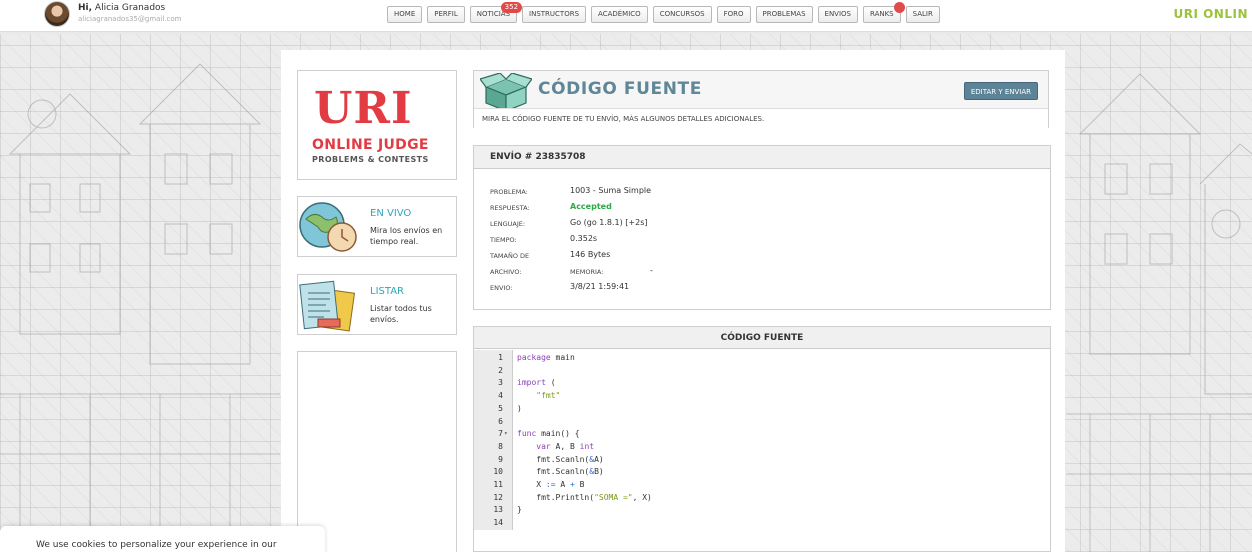 The image size is (1252, 552). Describe the element at coordinates (501, 288) in the screenshot. I see `envio-date-label: ENVIO:` at that location.